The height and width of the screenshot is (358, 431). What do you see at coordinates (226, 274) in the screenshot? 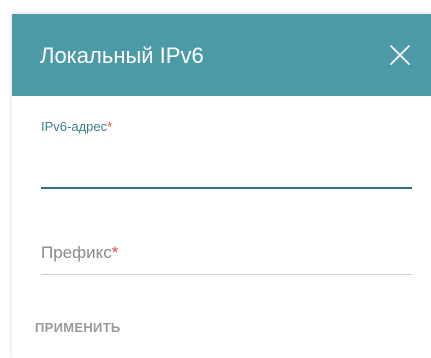
I see `prefix-underline` at bounding box center [226, 274].